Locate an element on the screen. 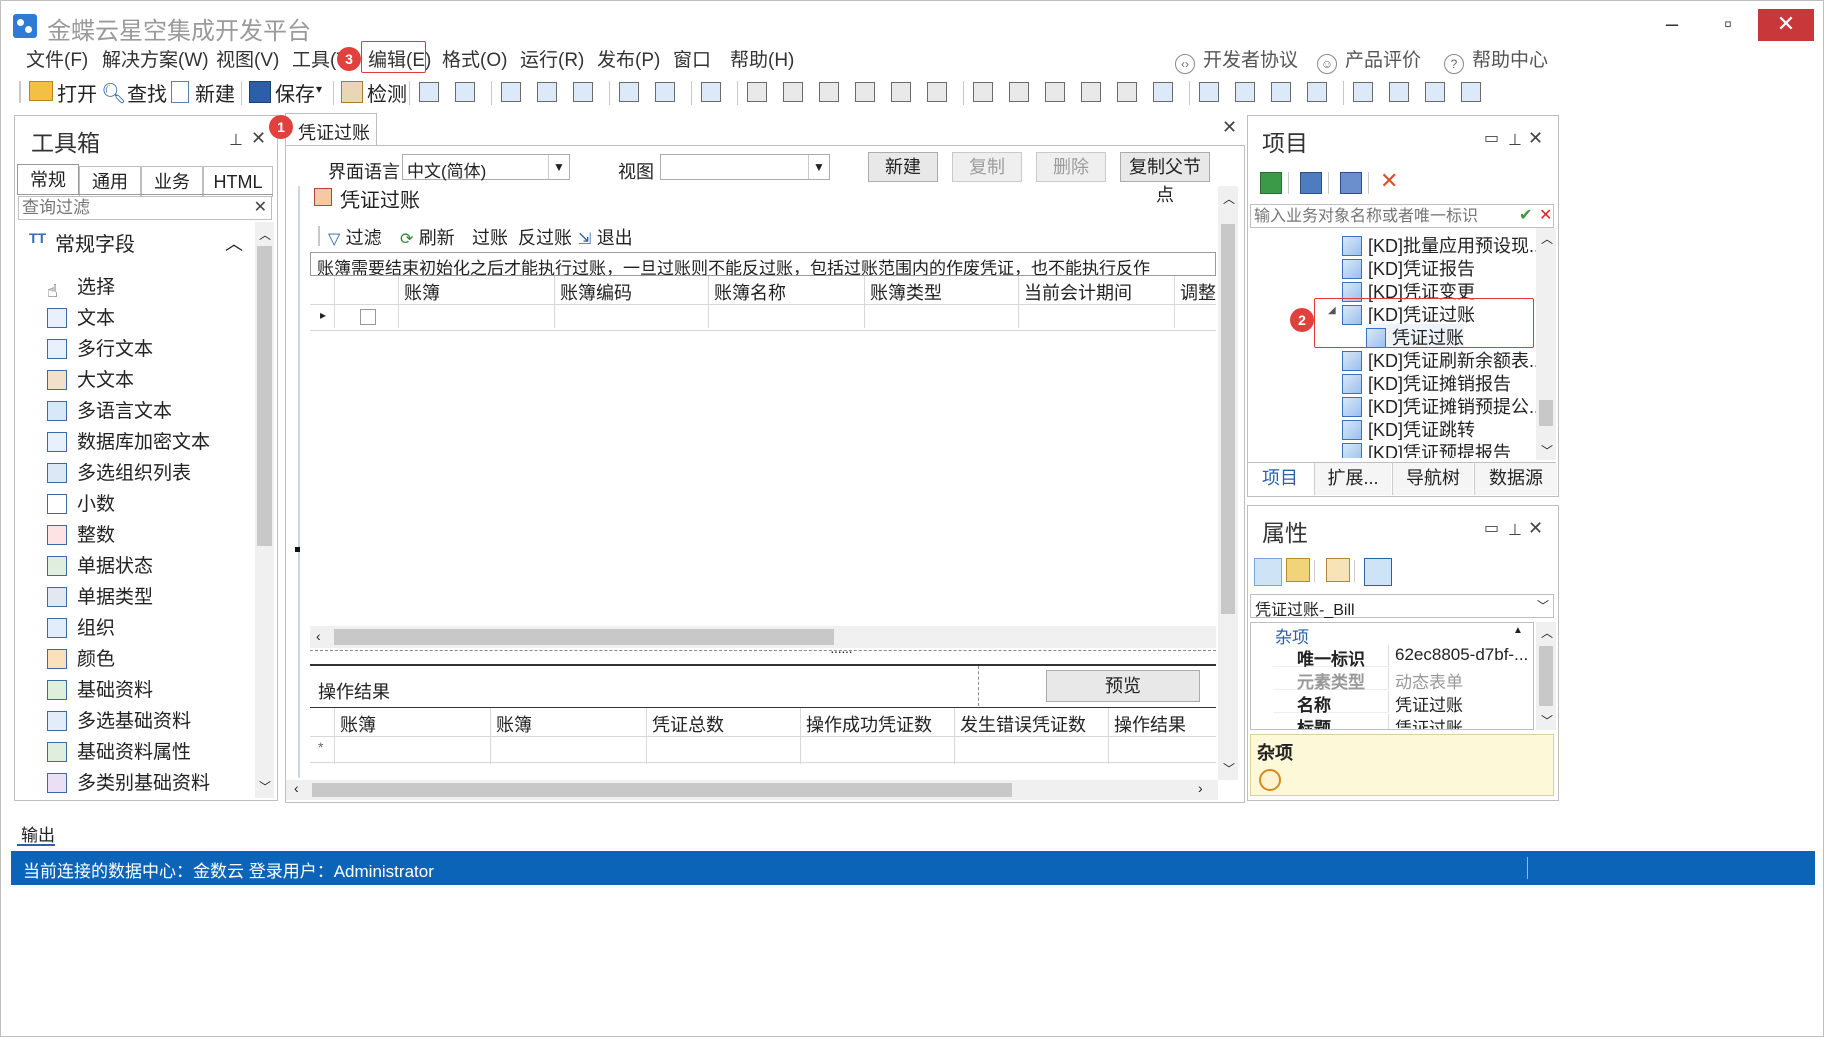 This screenshot has height=1037, width=1824. business-object-icon is located at coordinates (1351, 183).